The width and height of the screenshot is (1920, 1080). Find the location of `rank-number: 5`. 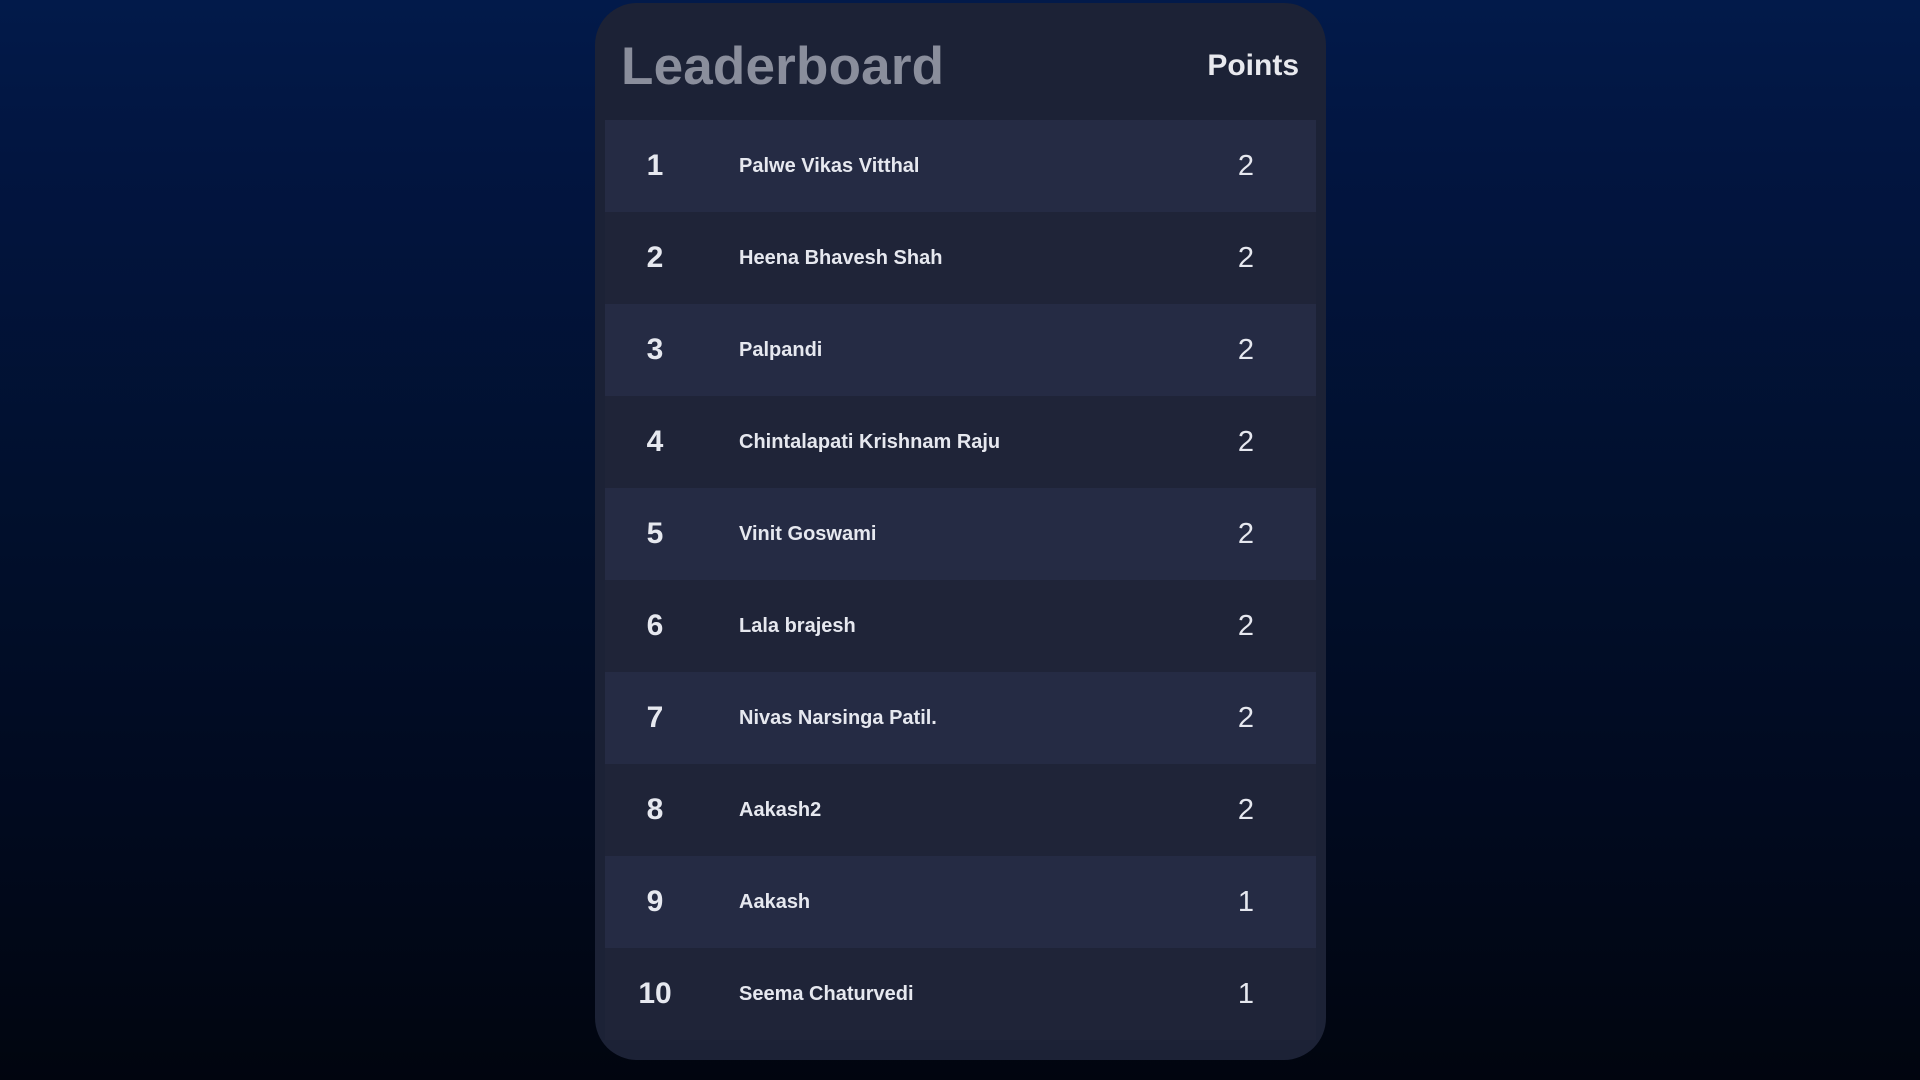

rank-number: 5 is located at coordinates (655, 533).